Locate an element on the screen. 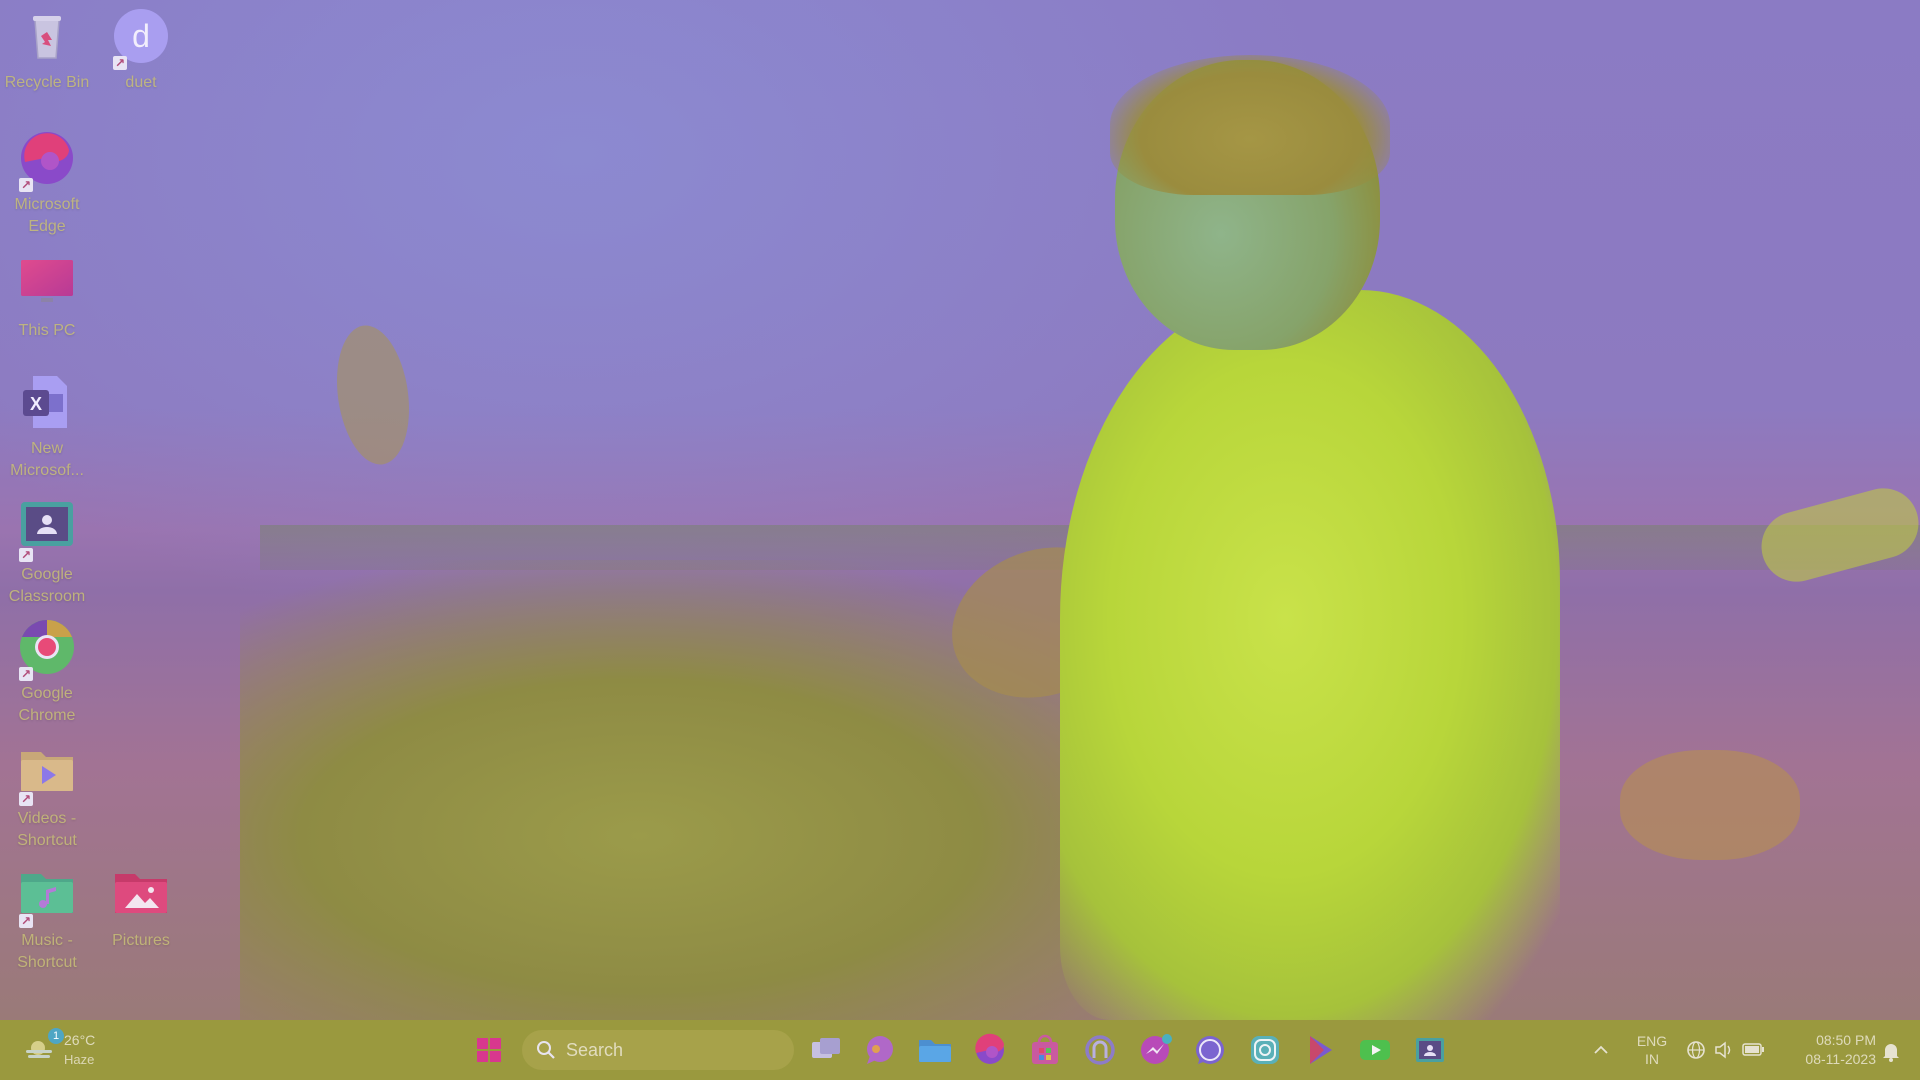 The height and width of the screenshot is (1080, 1920). show-hidden-icons-button is located at coordinates (1601, 1050).